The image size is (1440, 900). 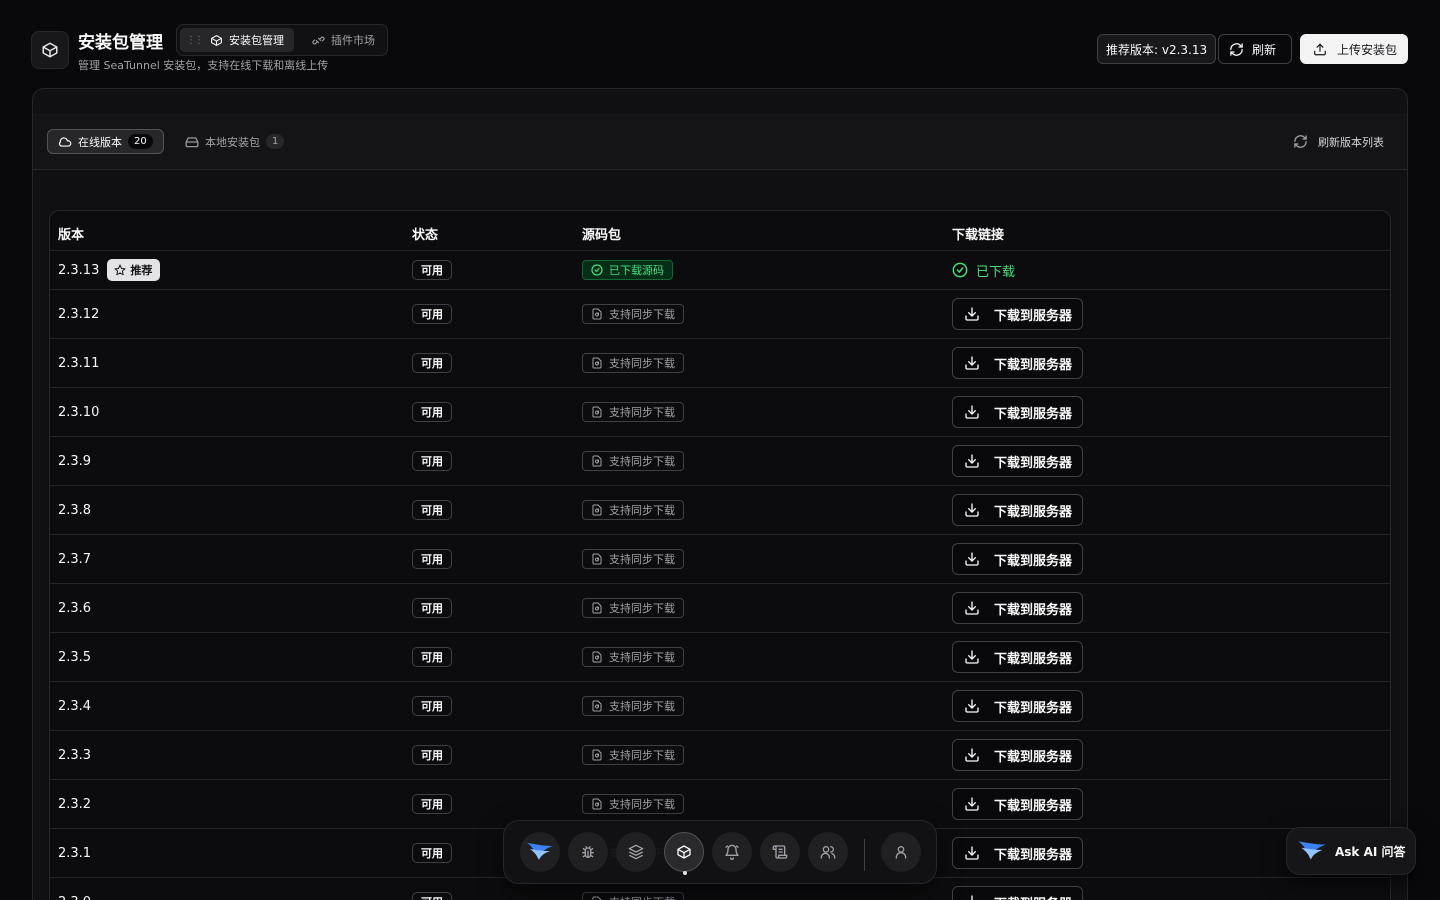 What do you see at coordinates (720, 141) in the screenshot?
I see `card-toolbar: 在线版本 20 本地安装包 1 刷新版本列表` at bounding box center [720, 141].